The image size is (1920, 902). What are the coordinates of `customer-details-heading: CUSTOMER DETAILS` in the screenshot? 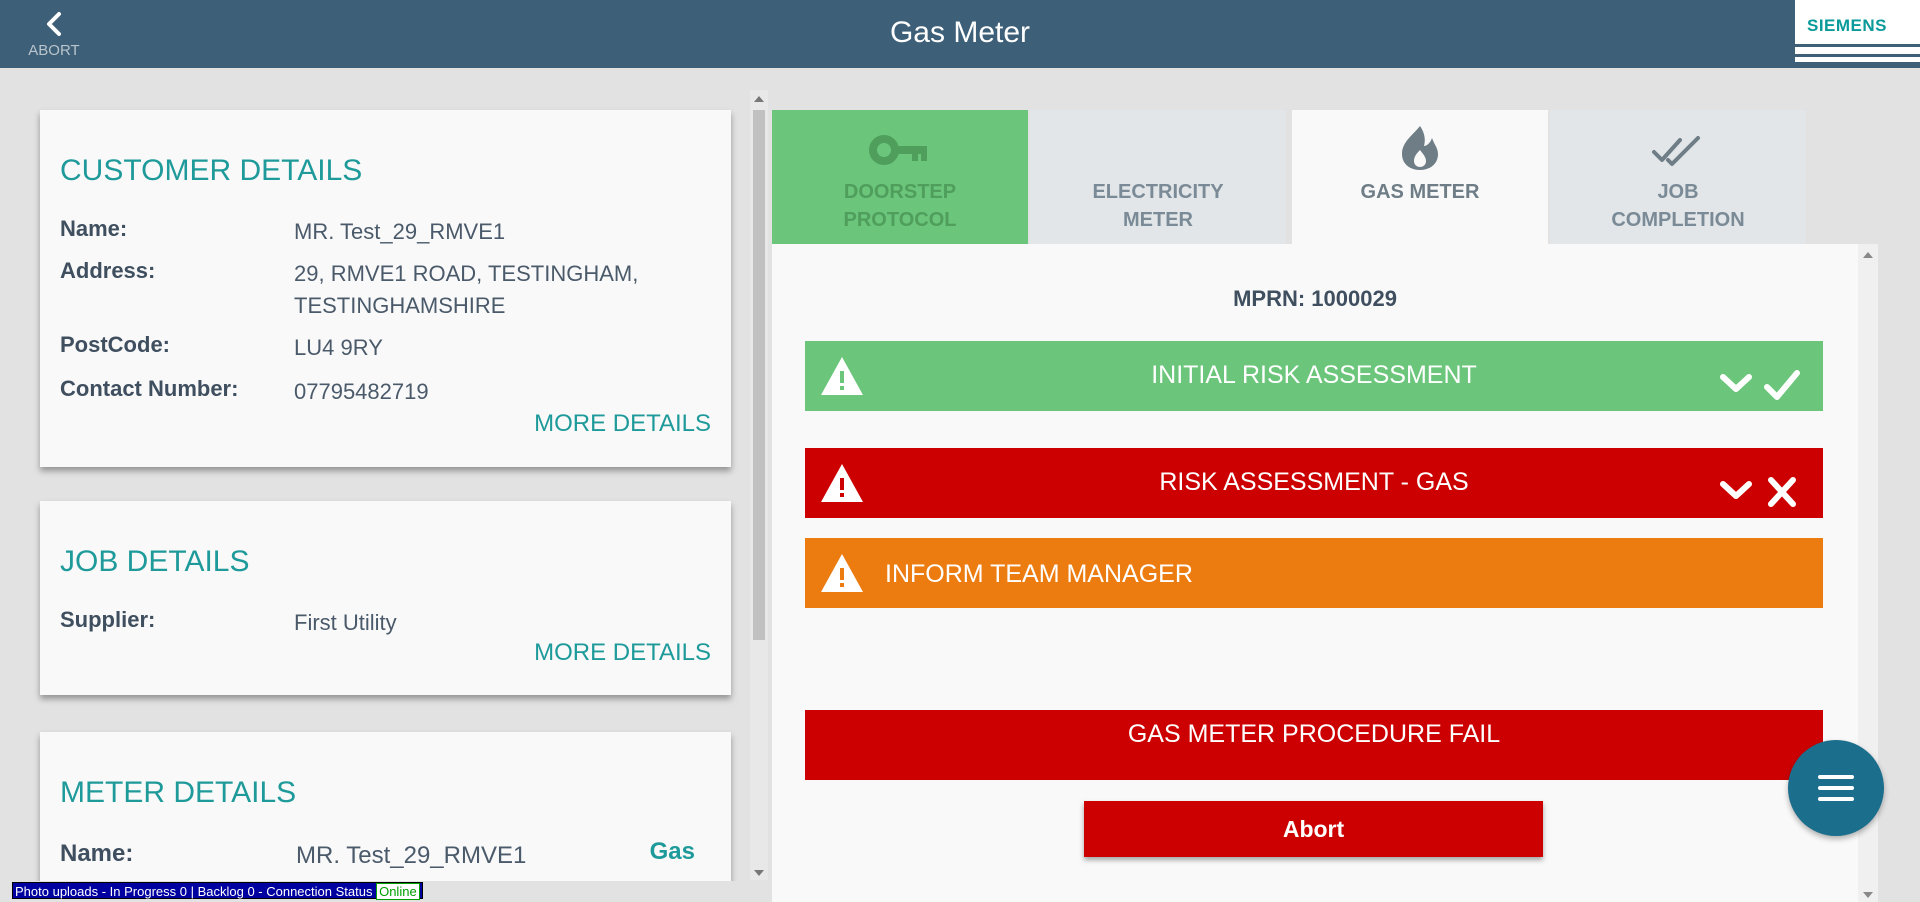 It's located at (211, 170).